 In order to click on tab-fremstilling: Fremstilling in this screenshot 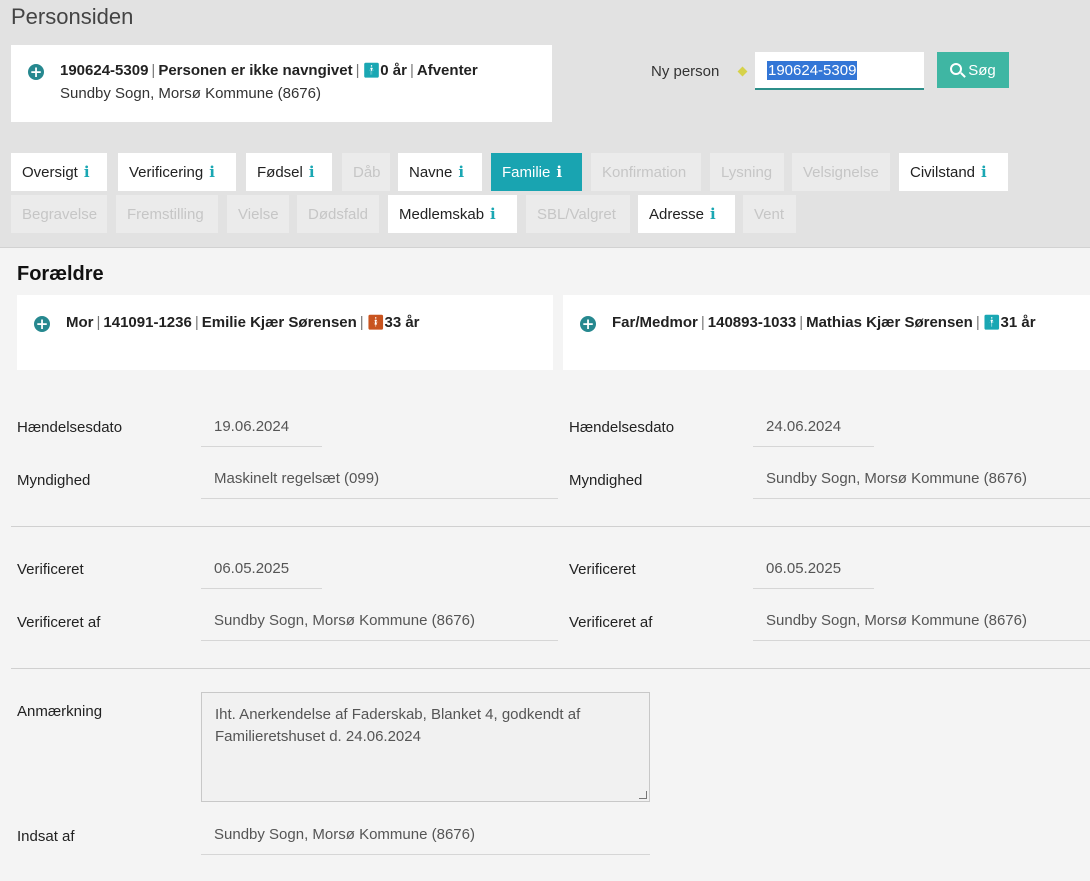, I will do `click(167, 214)`.